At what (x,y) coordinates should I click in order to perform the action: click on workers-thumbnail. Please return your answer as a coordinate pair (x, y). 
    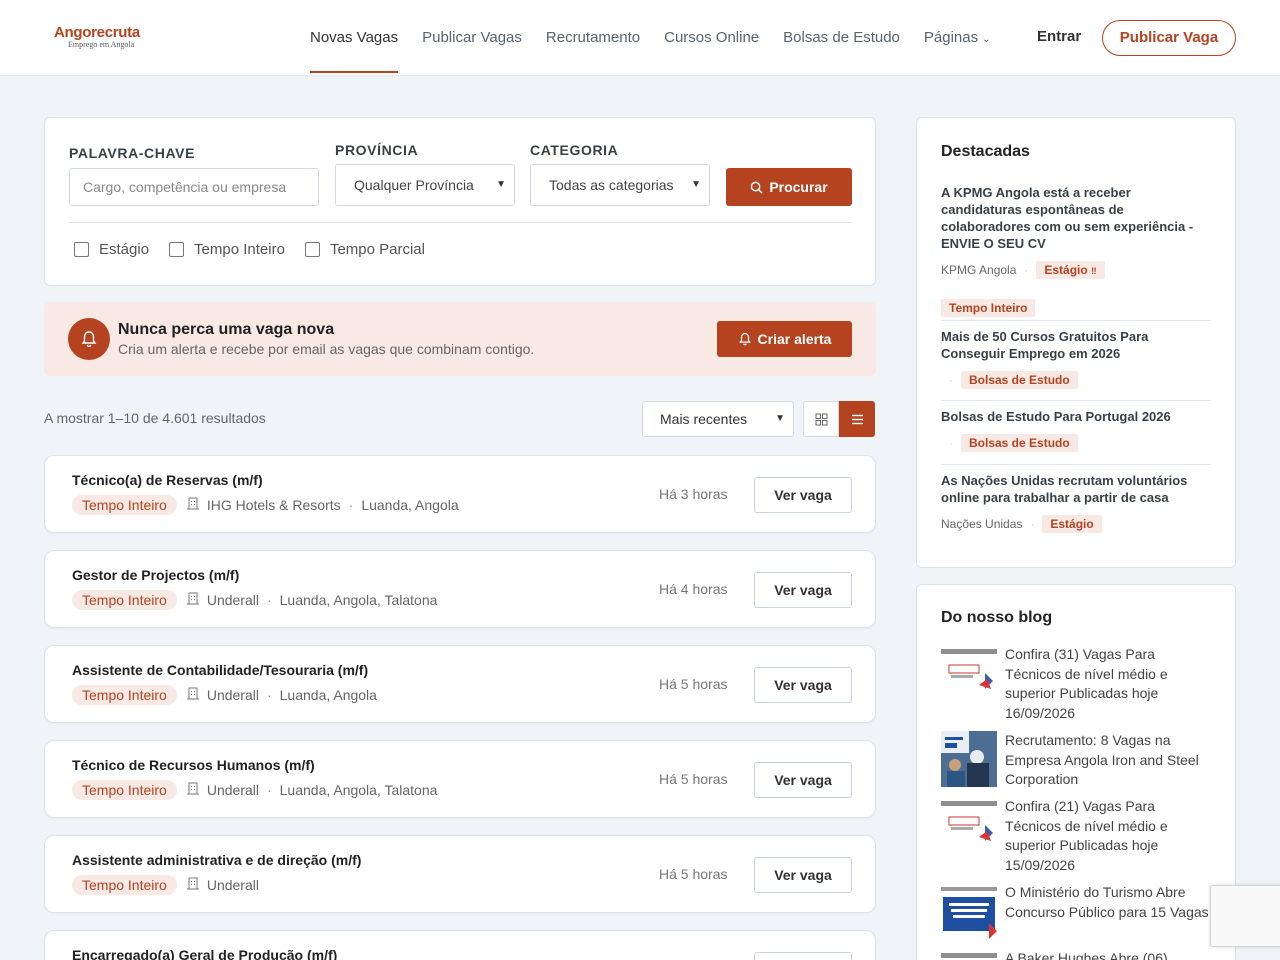
    Looking at the image, I should click on (969, 759).